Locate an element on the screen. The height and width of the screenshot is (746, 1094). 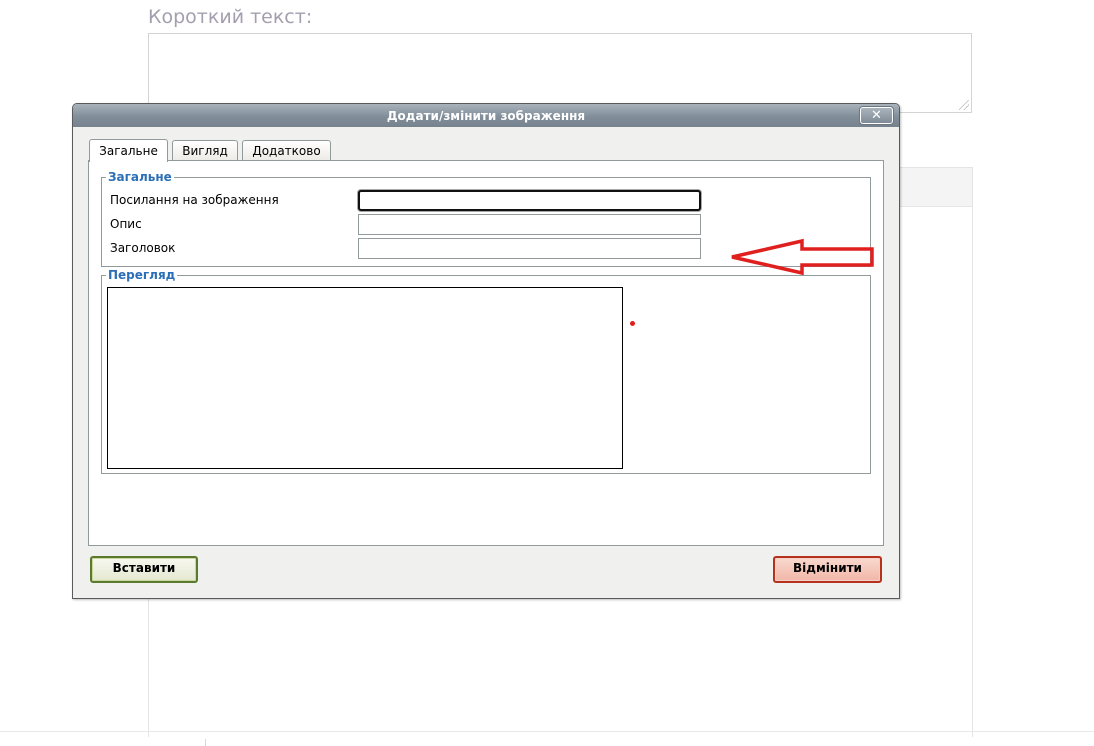
image-url-input is located at coordinates (529, 200).